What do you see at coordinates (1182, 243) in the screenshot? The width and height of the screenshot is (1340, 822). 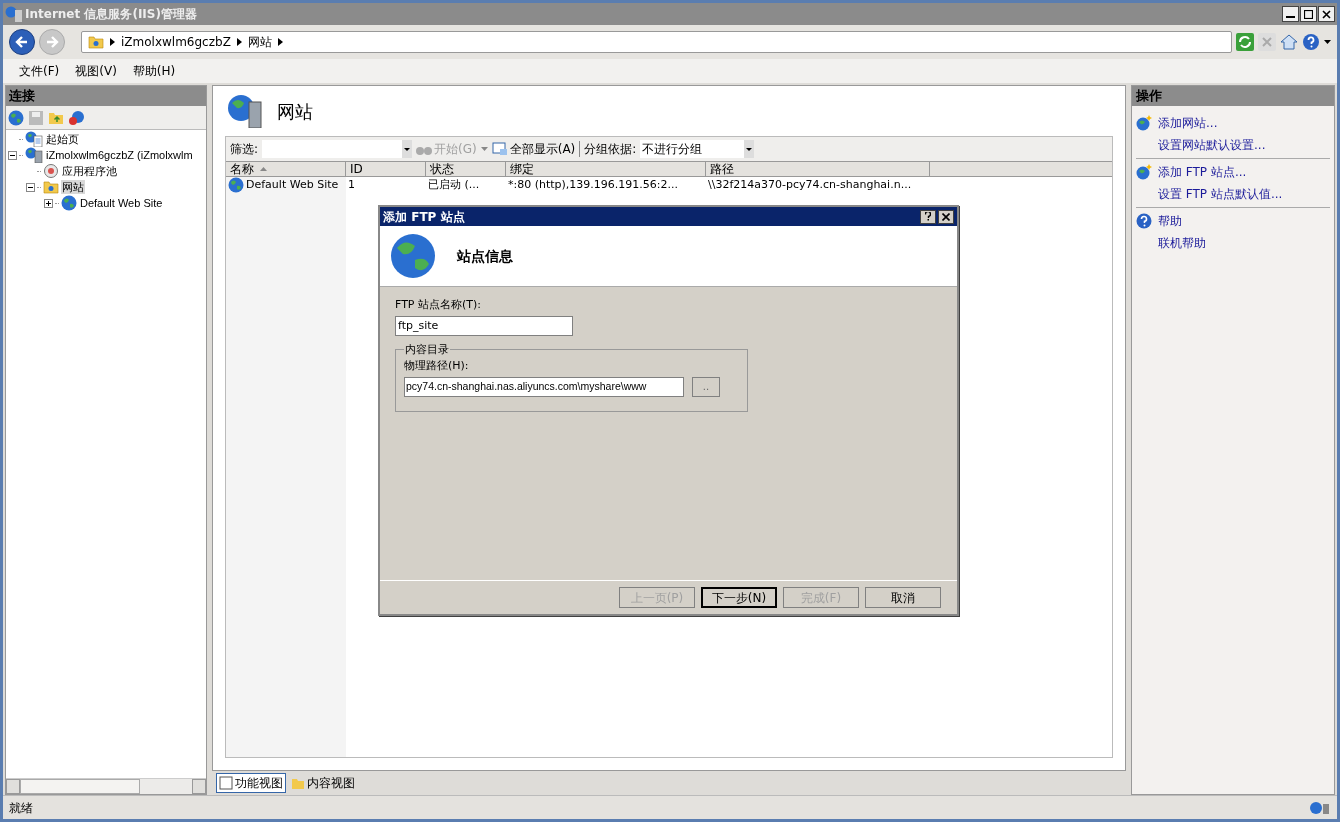 I see `action-link: 联机帮助` at bounding box center [1182, 243].